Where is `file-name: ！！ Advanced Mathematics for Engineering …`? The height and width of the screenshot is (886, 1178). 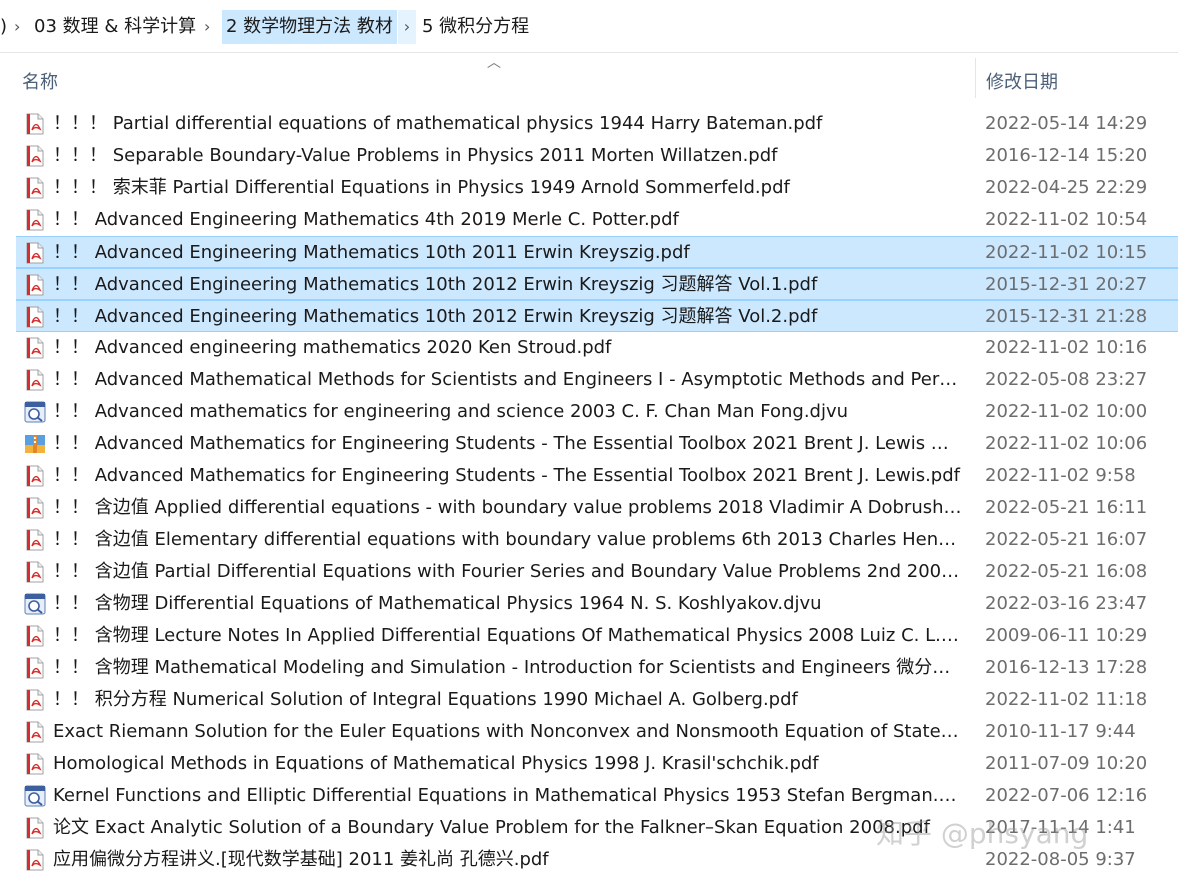 file-name: ！！ Advanced Mathematics for Engineering … is located at coordinates (508, 443).